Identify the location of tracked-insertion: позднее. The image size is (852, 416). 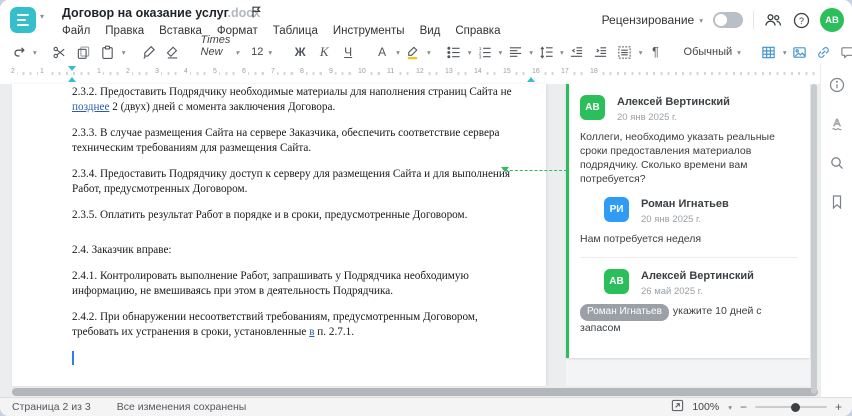
(91, 107).